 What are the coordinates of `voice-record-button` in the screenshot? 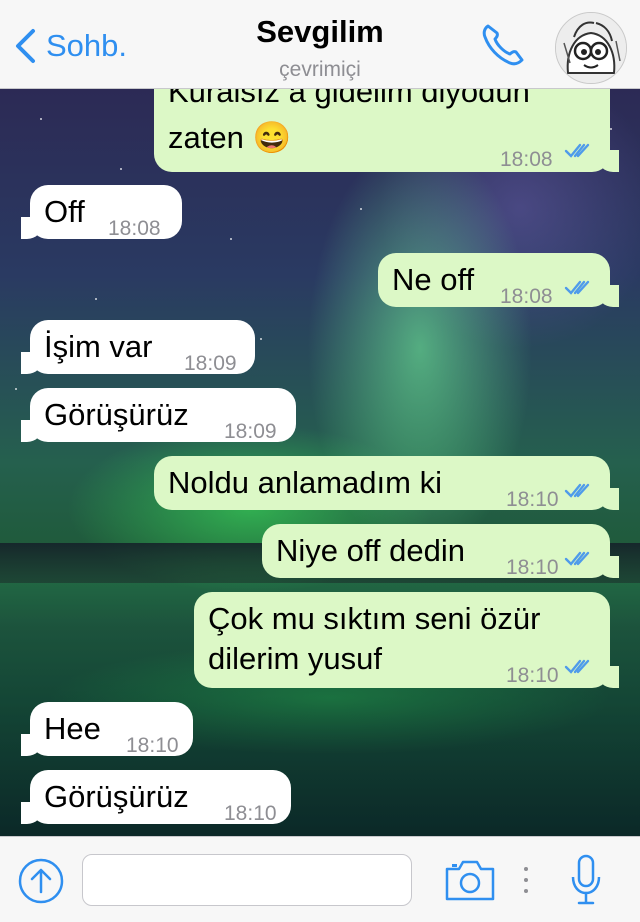 It's located at (586, 880).